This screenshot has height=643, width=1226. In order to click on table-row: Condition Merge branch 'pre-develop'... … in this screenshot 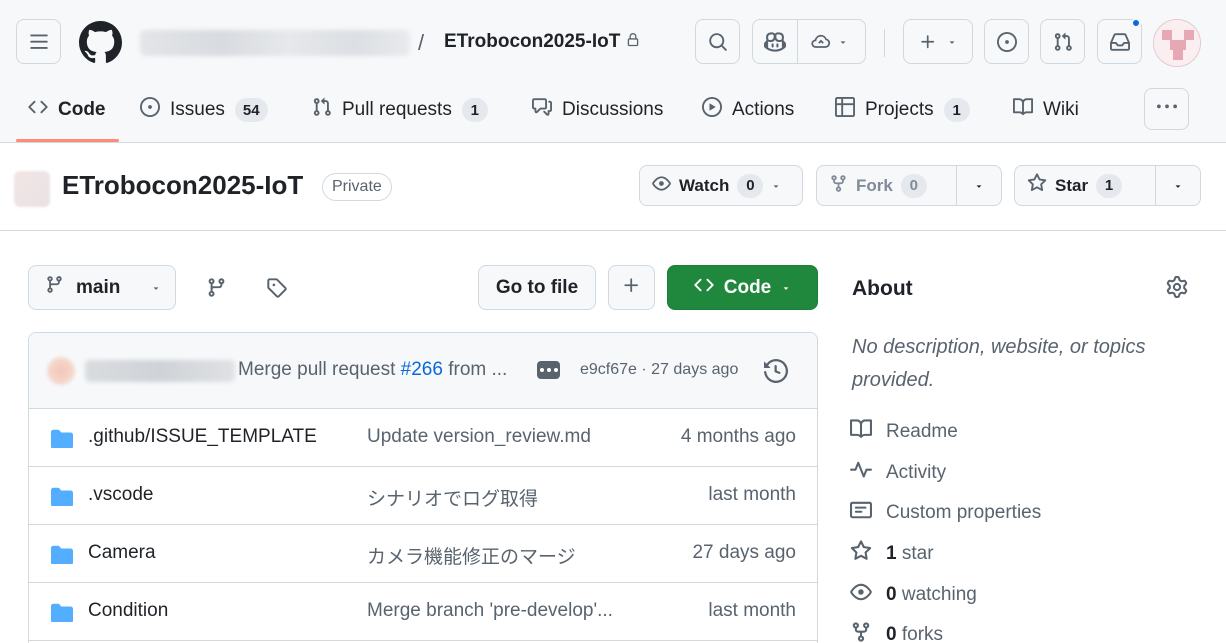, I will do `click(423, 612)`.